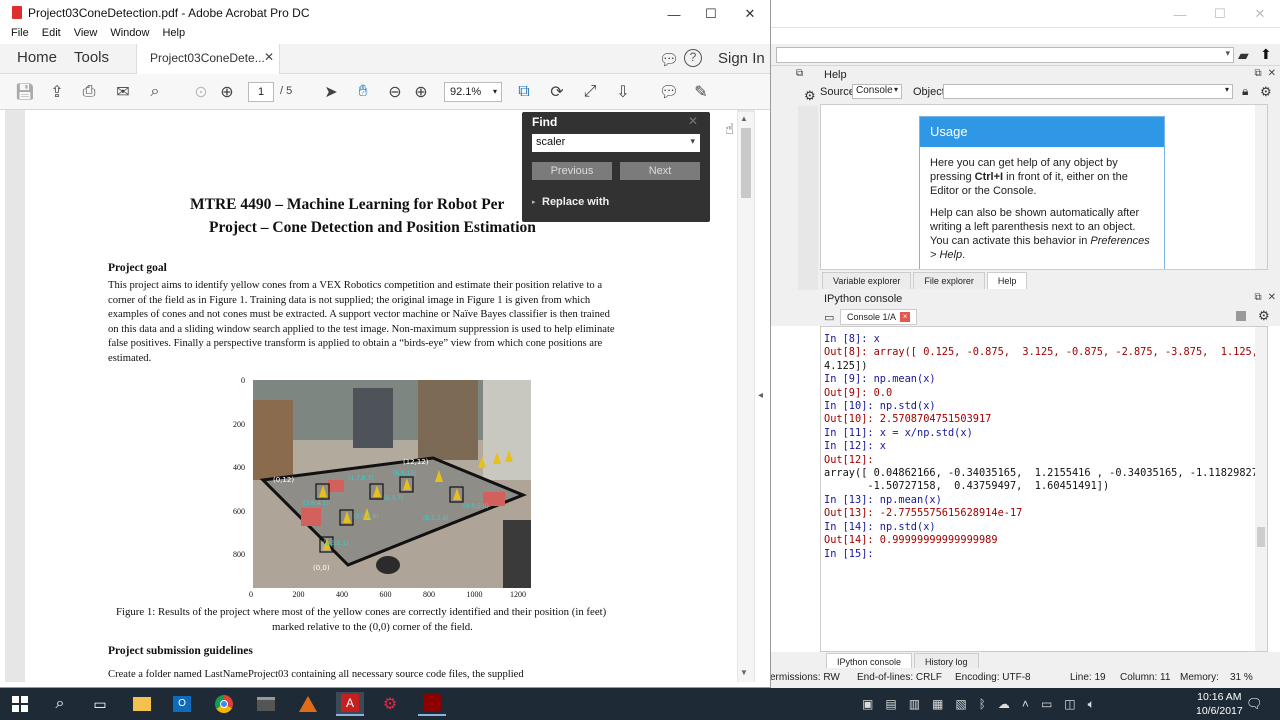 This screenshot has height=720, width=1280. I want to click on task-view-icon: ▭, so click(100, 704).